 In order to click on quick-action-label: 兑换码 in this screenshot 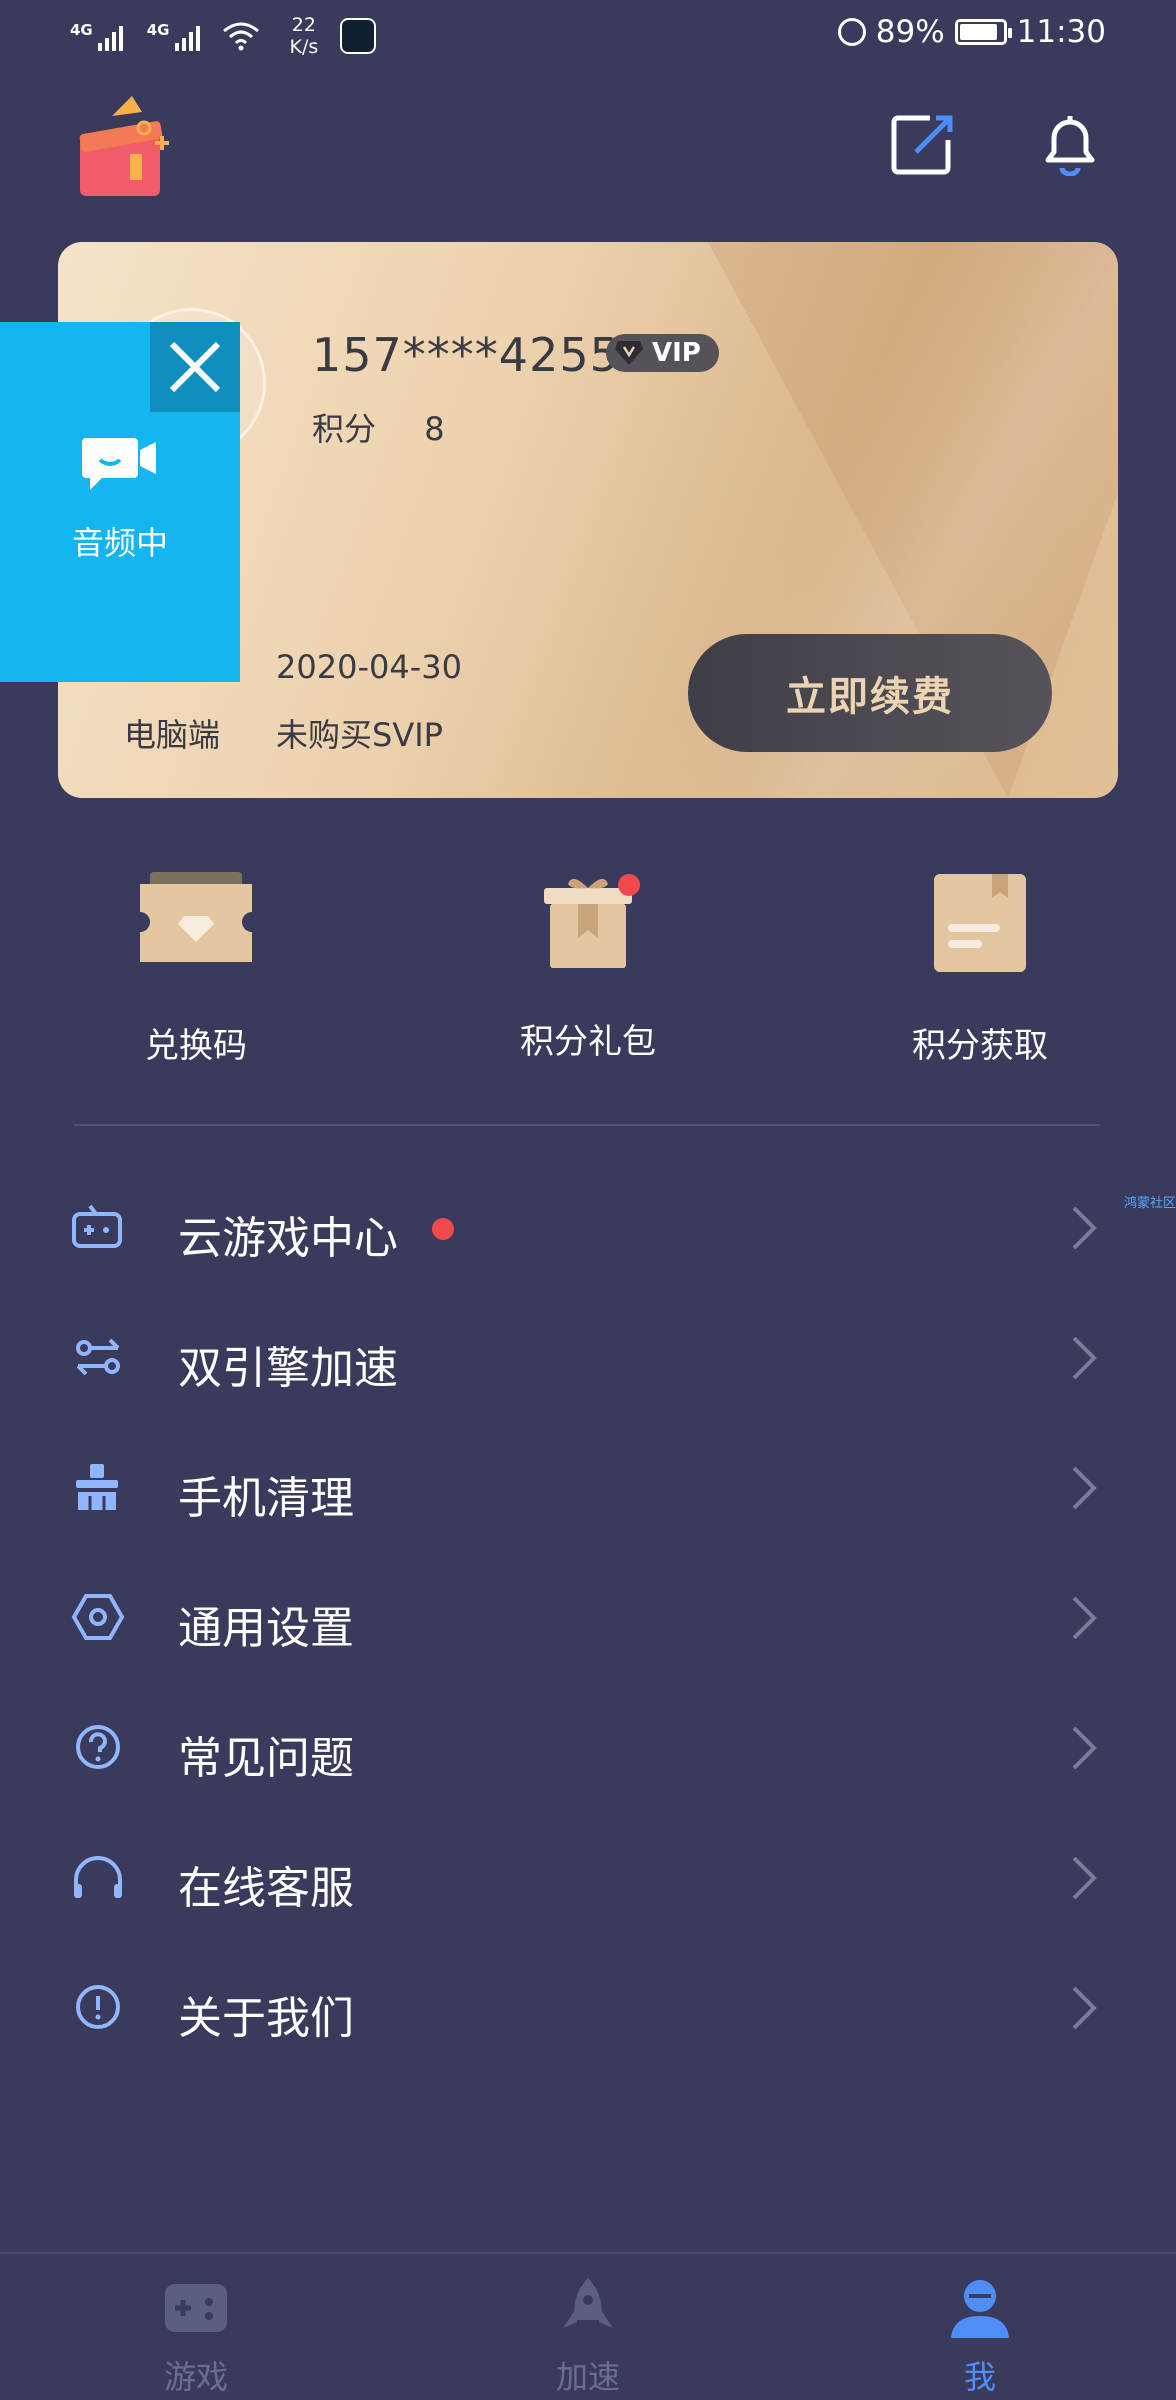, I will do `click(196, 1046)`.